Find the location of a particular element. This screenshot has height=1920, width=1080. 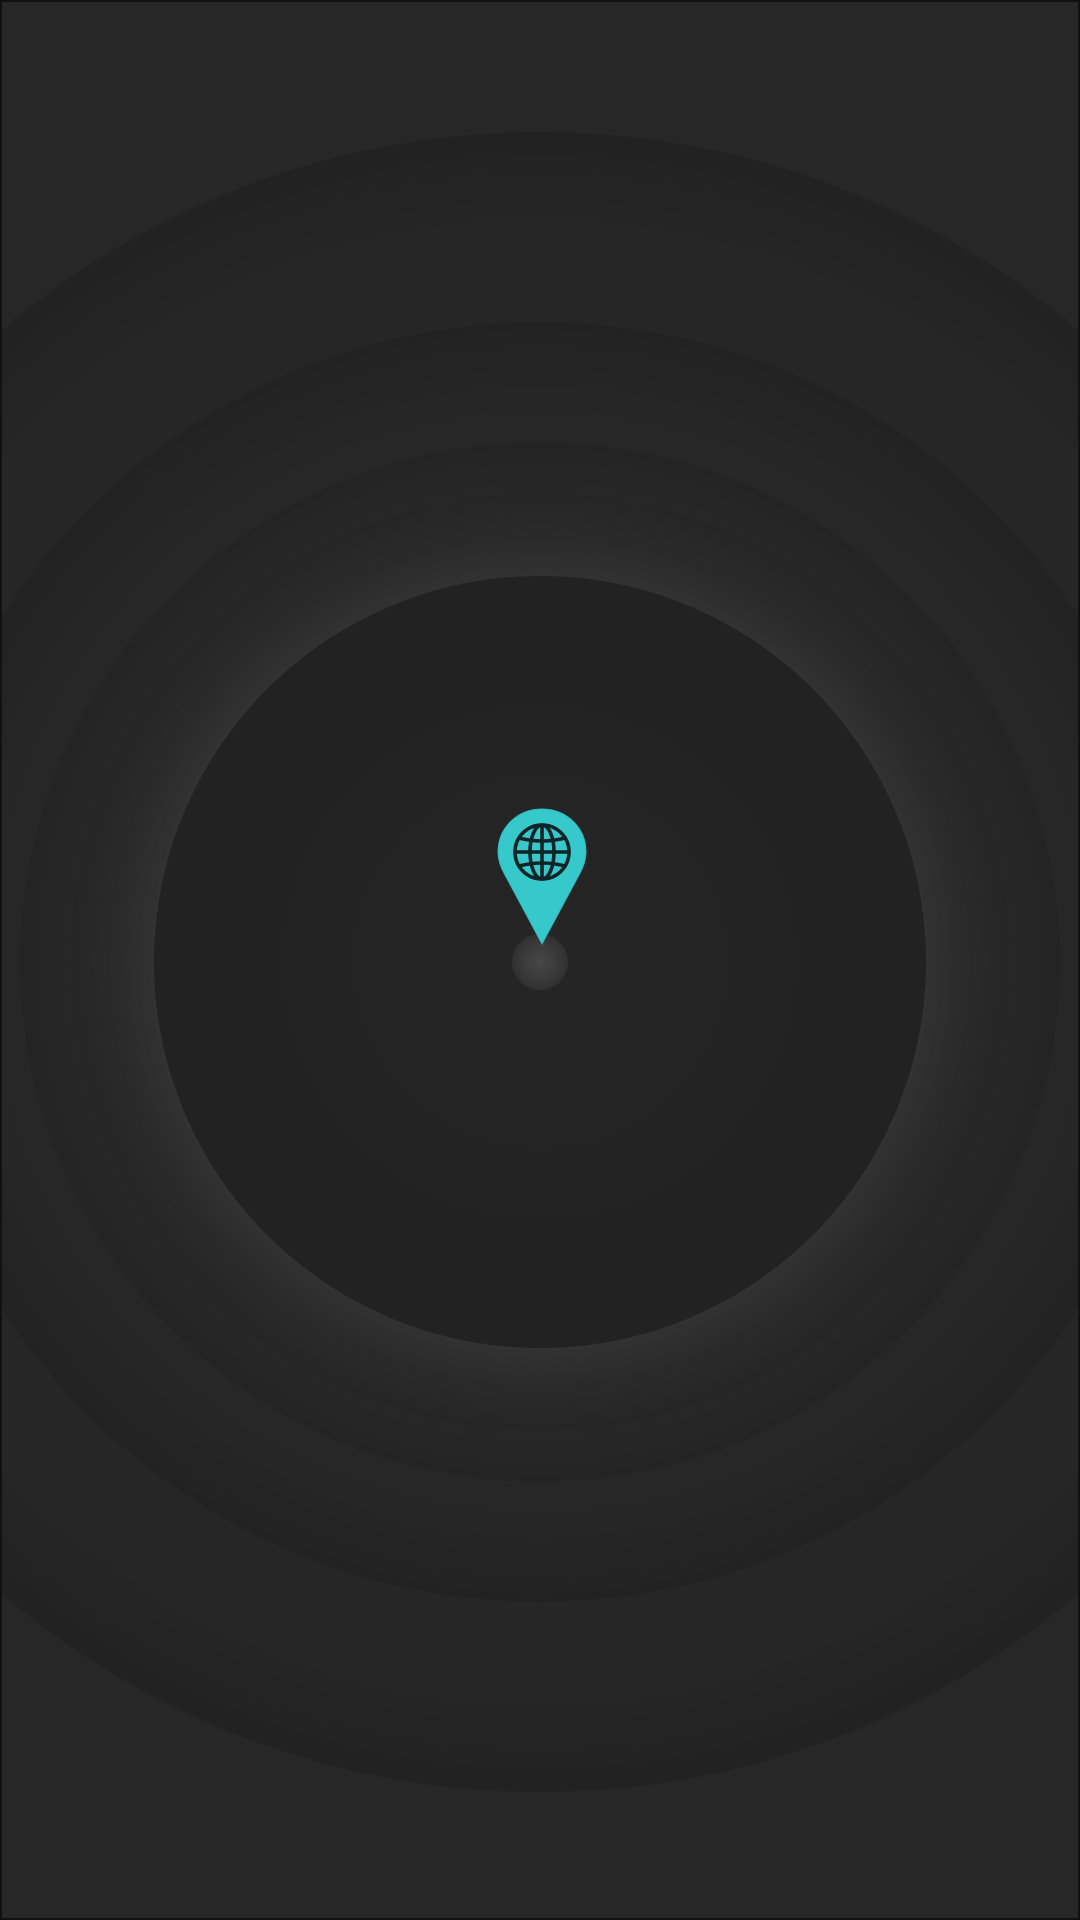

globe-icon is located at coordinates (542, 852).